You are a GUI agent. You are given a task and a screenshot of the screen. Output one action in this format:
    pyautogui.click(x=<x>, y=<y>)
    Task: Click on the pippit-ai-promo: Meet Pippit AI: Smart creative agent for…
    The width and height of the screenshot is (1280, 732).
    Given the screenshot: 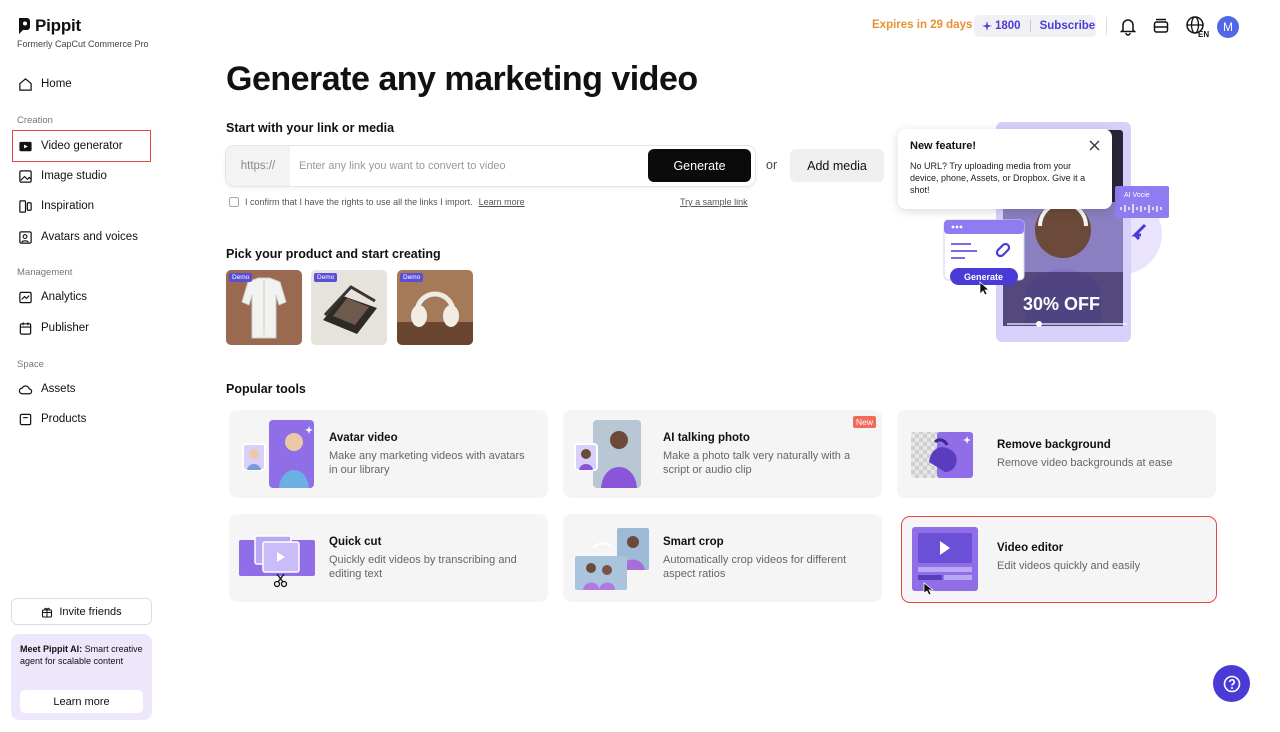 What is the action you would take?
    pyautogui.click(x=81, y=677)
    